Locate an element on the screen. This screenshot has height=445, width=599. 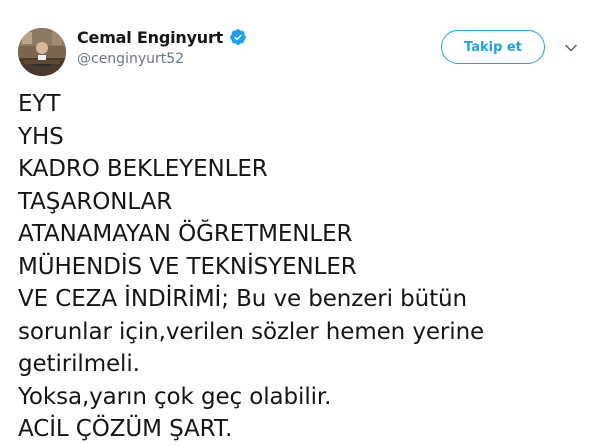
chevron-down-icon is located at coordinates (571, 47).